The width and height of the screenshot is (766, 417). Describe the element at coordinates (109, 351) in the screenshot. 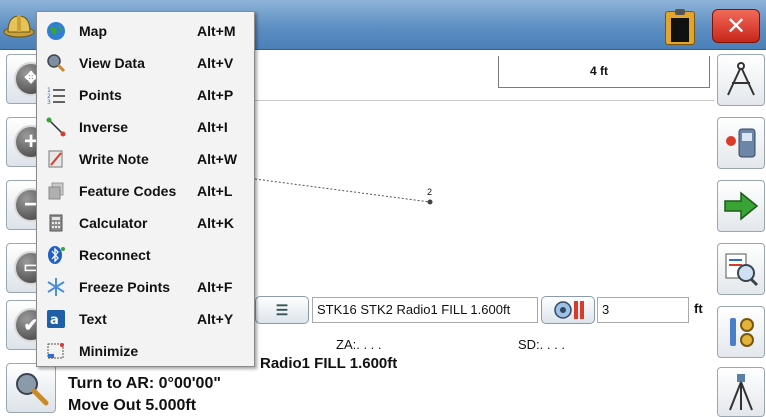

I see `menu-label: Minimize` at that location.